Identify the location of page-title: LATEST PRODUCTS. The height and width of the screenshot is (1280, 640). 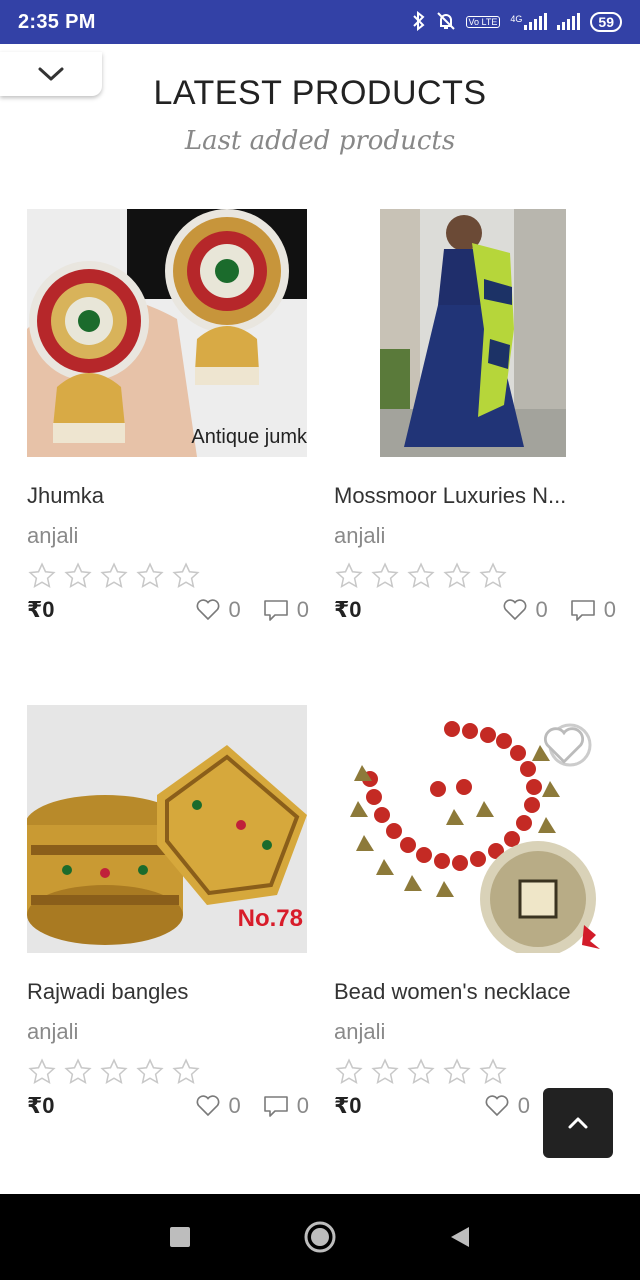
(320, 93).